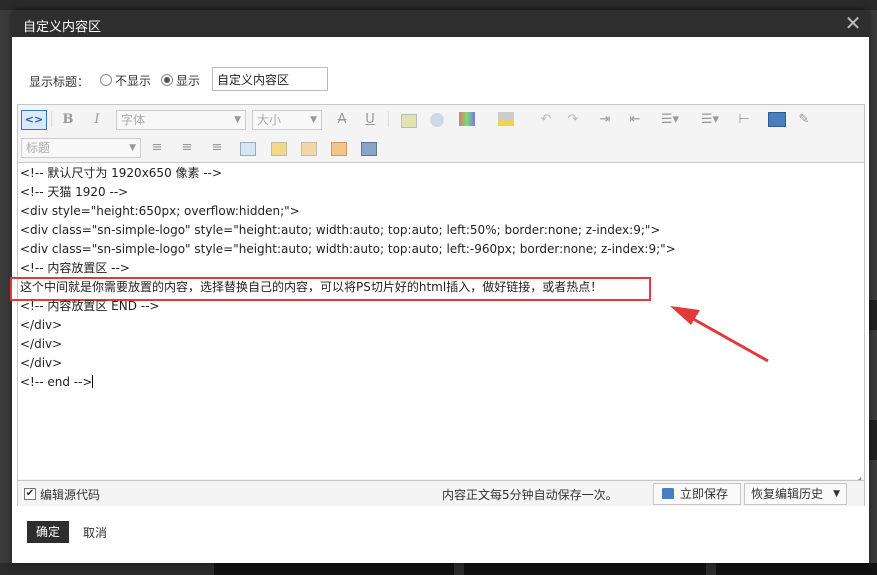 Image resolution: width=877 pixels, height=575 pixels. I want to click on annotation-arrow, so click(719, 334).